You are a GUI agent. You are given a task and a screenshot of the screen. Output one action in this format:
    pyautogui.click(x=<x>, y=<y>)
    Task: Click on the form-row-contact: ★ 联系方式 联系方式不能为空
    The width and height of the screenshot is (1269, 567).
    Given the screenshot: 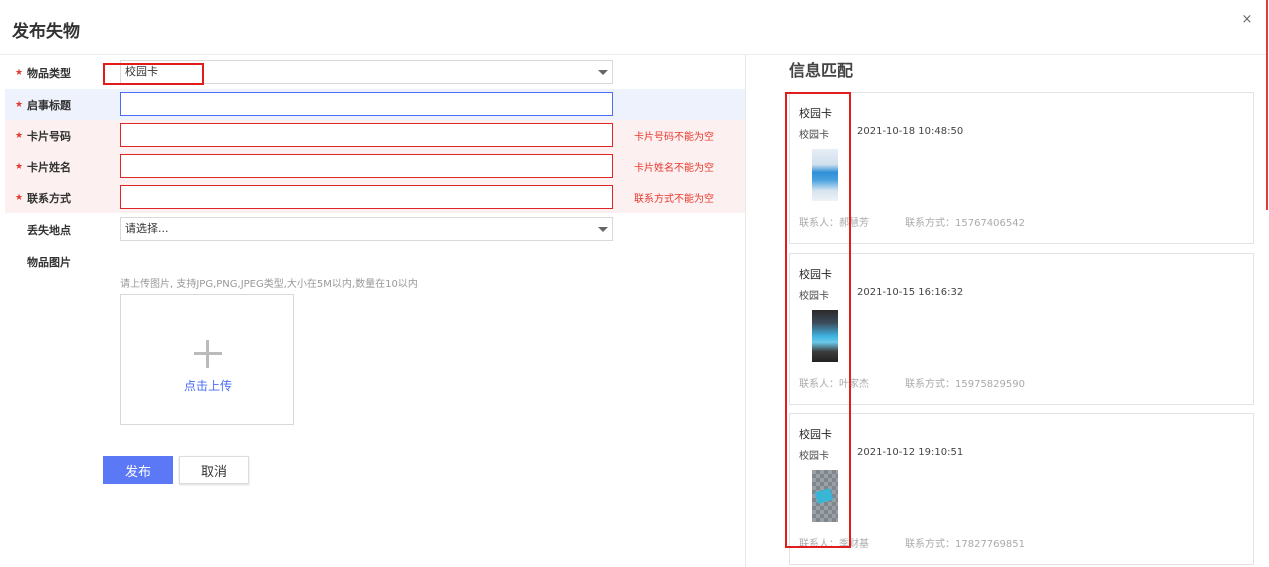 What is the action you would take?
    pyautogui.click(x=375, y=197)
    